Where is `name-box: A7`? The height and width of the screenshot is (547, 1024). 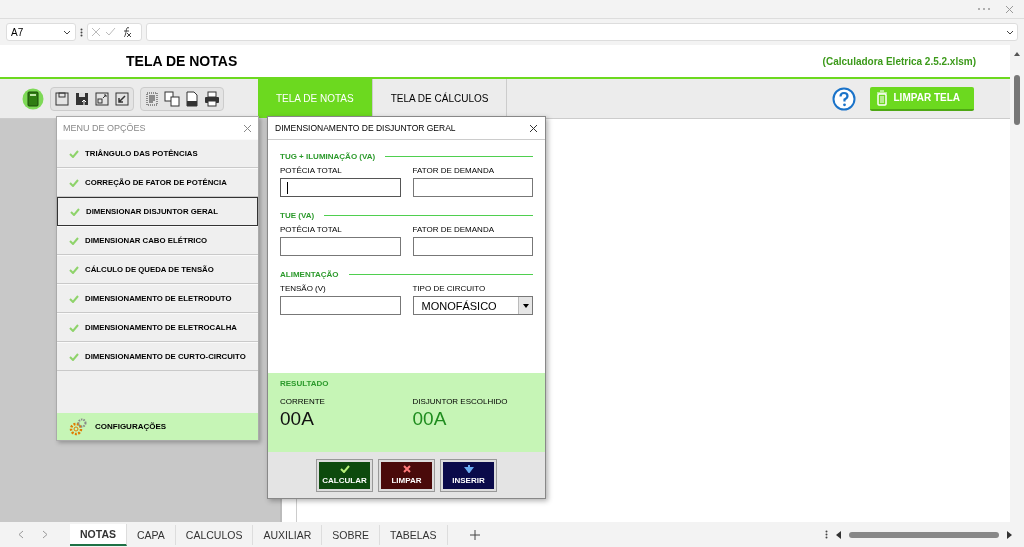
name-box: A7 is located at coordinates (41, 32).